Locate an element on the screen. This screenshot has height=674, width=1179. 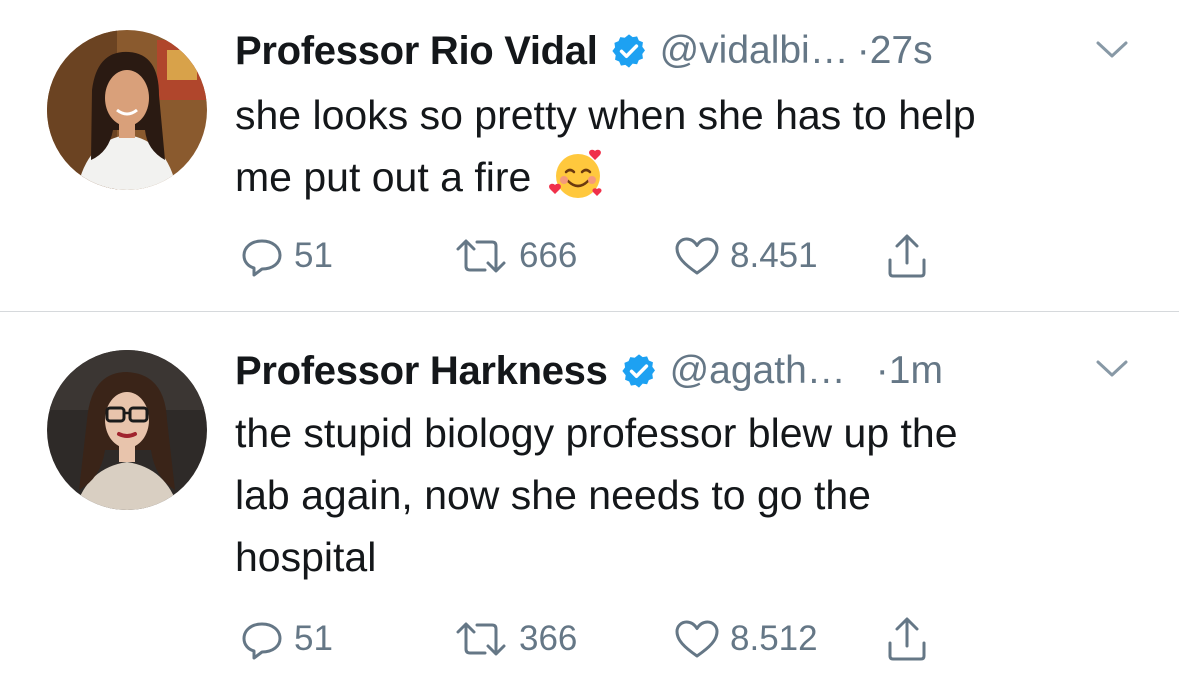
tweet-actions: 51 366 8.512 is located at coordinates (600, 639).